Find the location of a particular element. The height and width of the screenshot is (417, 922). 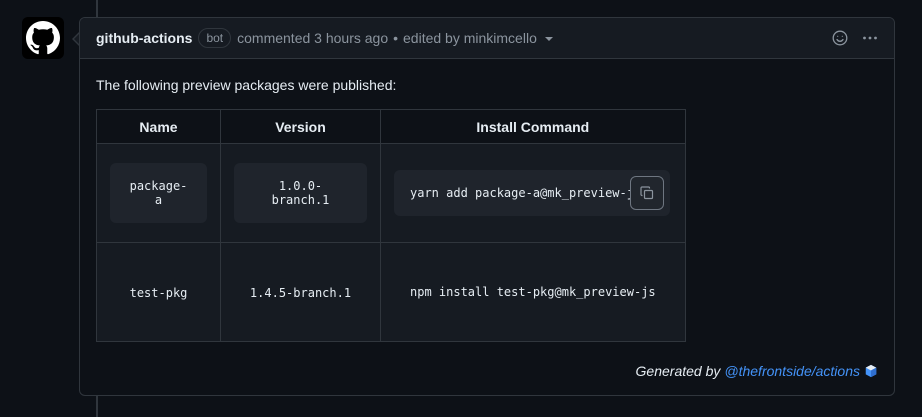

footer-link: @thefrontside/actions is located at coordinates (792, 371).